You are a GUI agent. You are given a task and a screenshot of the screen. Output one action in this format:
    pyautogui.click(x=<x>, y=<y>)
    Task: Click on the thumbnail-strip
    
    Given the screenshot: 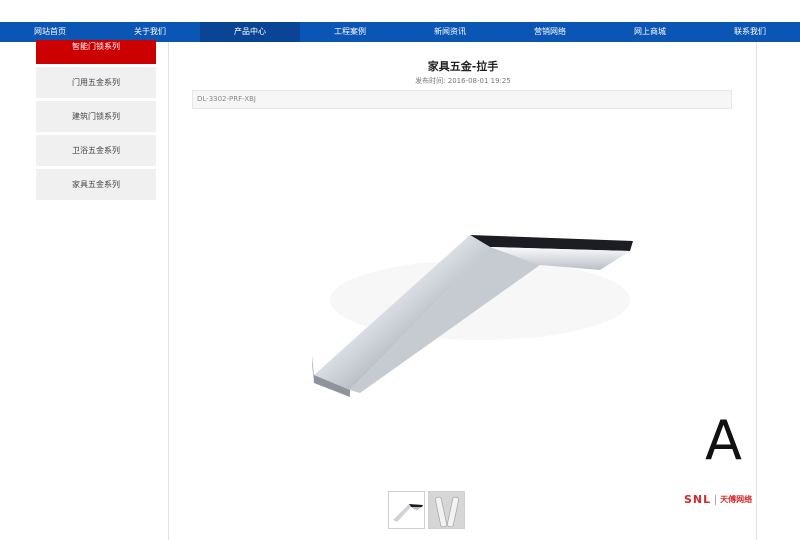 What is the action you would take?
    pyautogui.click(x=426, y=510)
    